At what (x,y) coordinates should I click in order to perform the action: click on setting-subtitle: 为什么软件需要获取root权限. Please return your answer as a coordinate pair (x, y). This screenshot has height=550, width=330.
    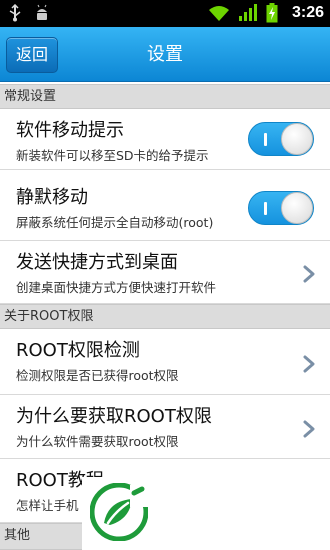
    Looking at the image, I should click on (97, 441).